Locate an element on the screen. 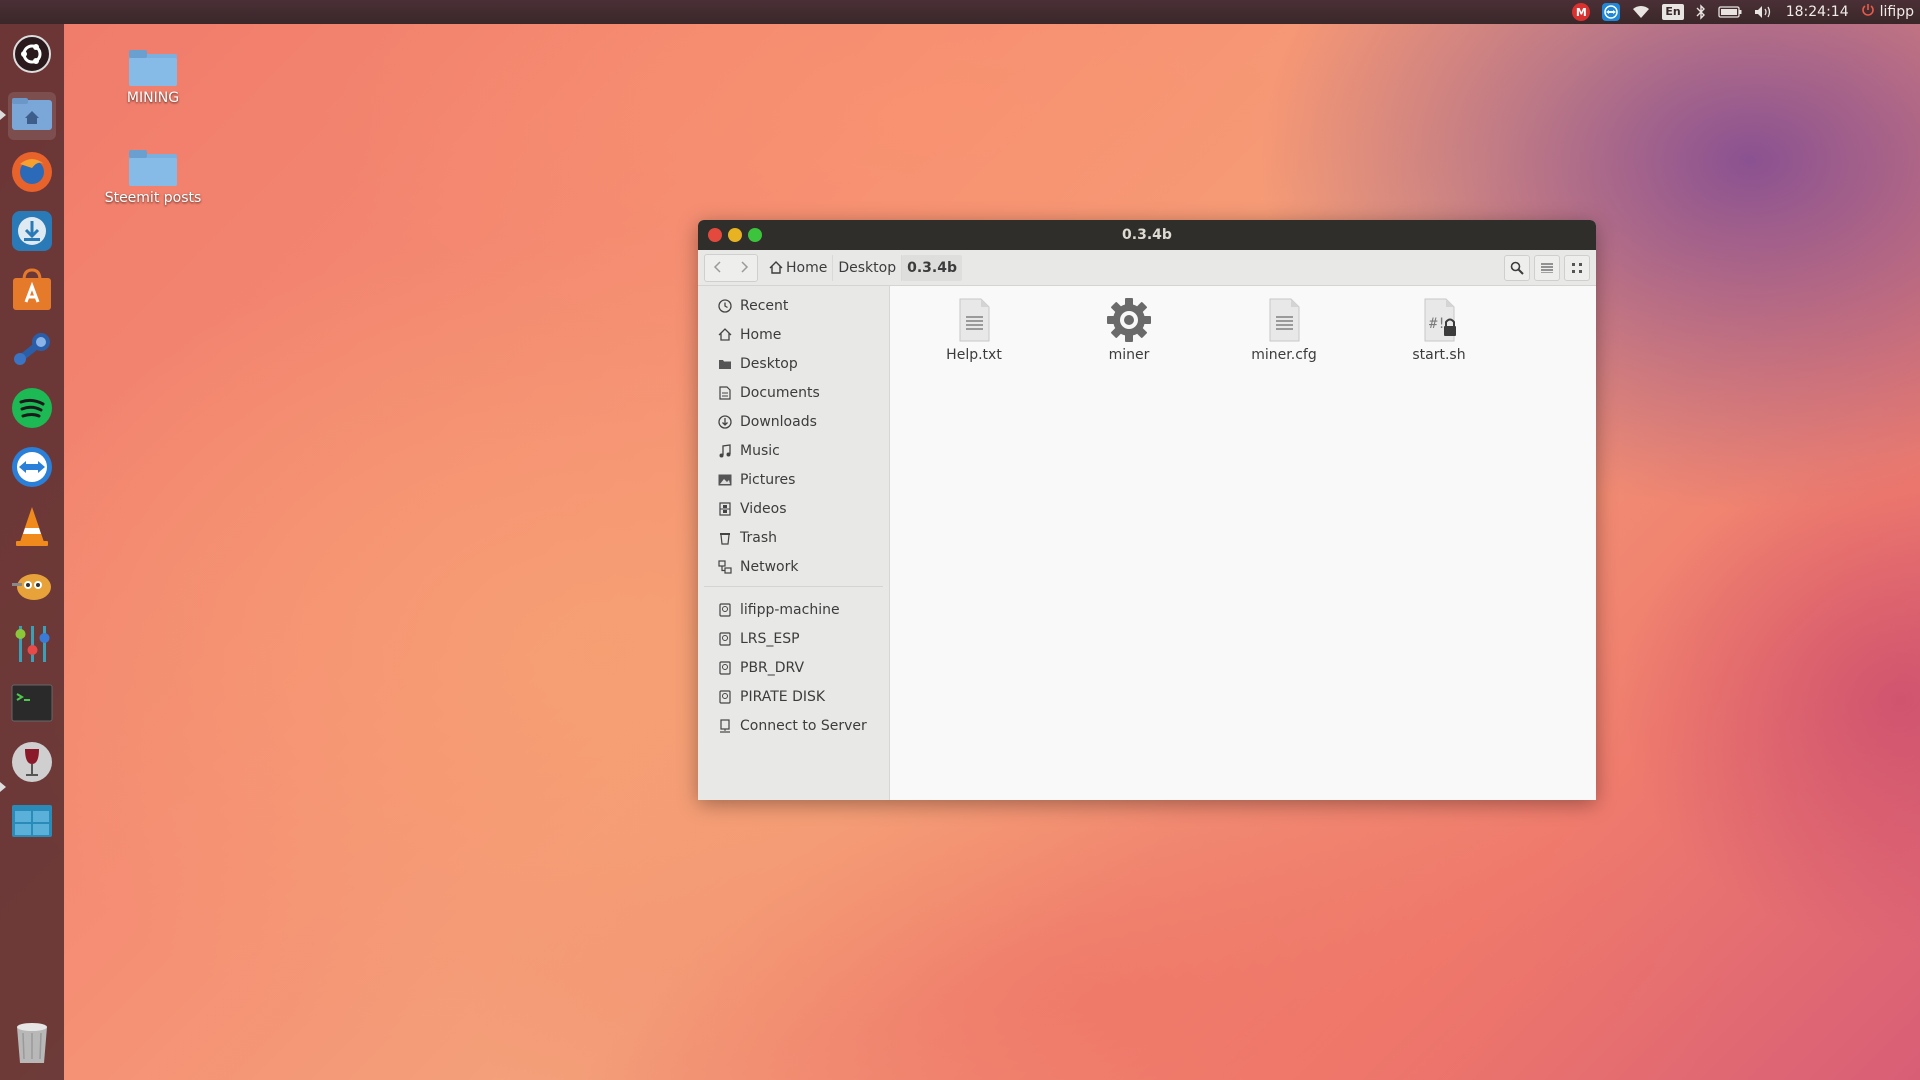 Image resolution: width=1920 pixels, height=1080 pixels. breadcrumb-home: Home is located at coordinates (799, 267).